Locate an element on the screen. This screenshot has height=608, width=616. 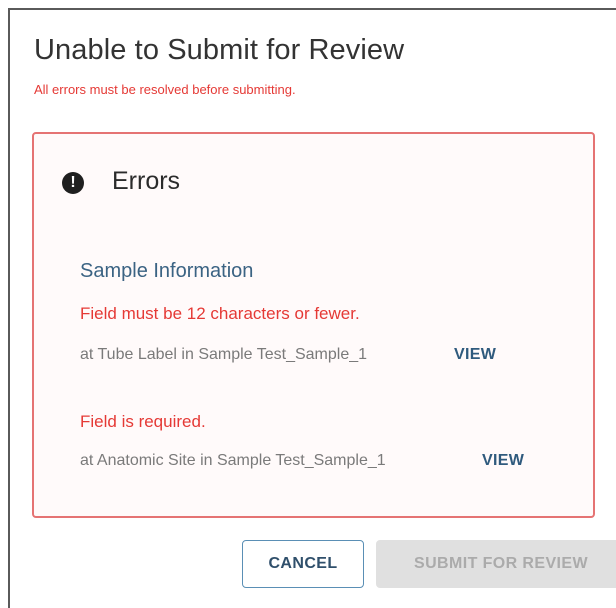
errors-heading: Errors is located at coordinates (146, 181).